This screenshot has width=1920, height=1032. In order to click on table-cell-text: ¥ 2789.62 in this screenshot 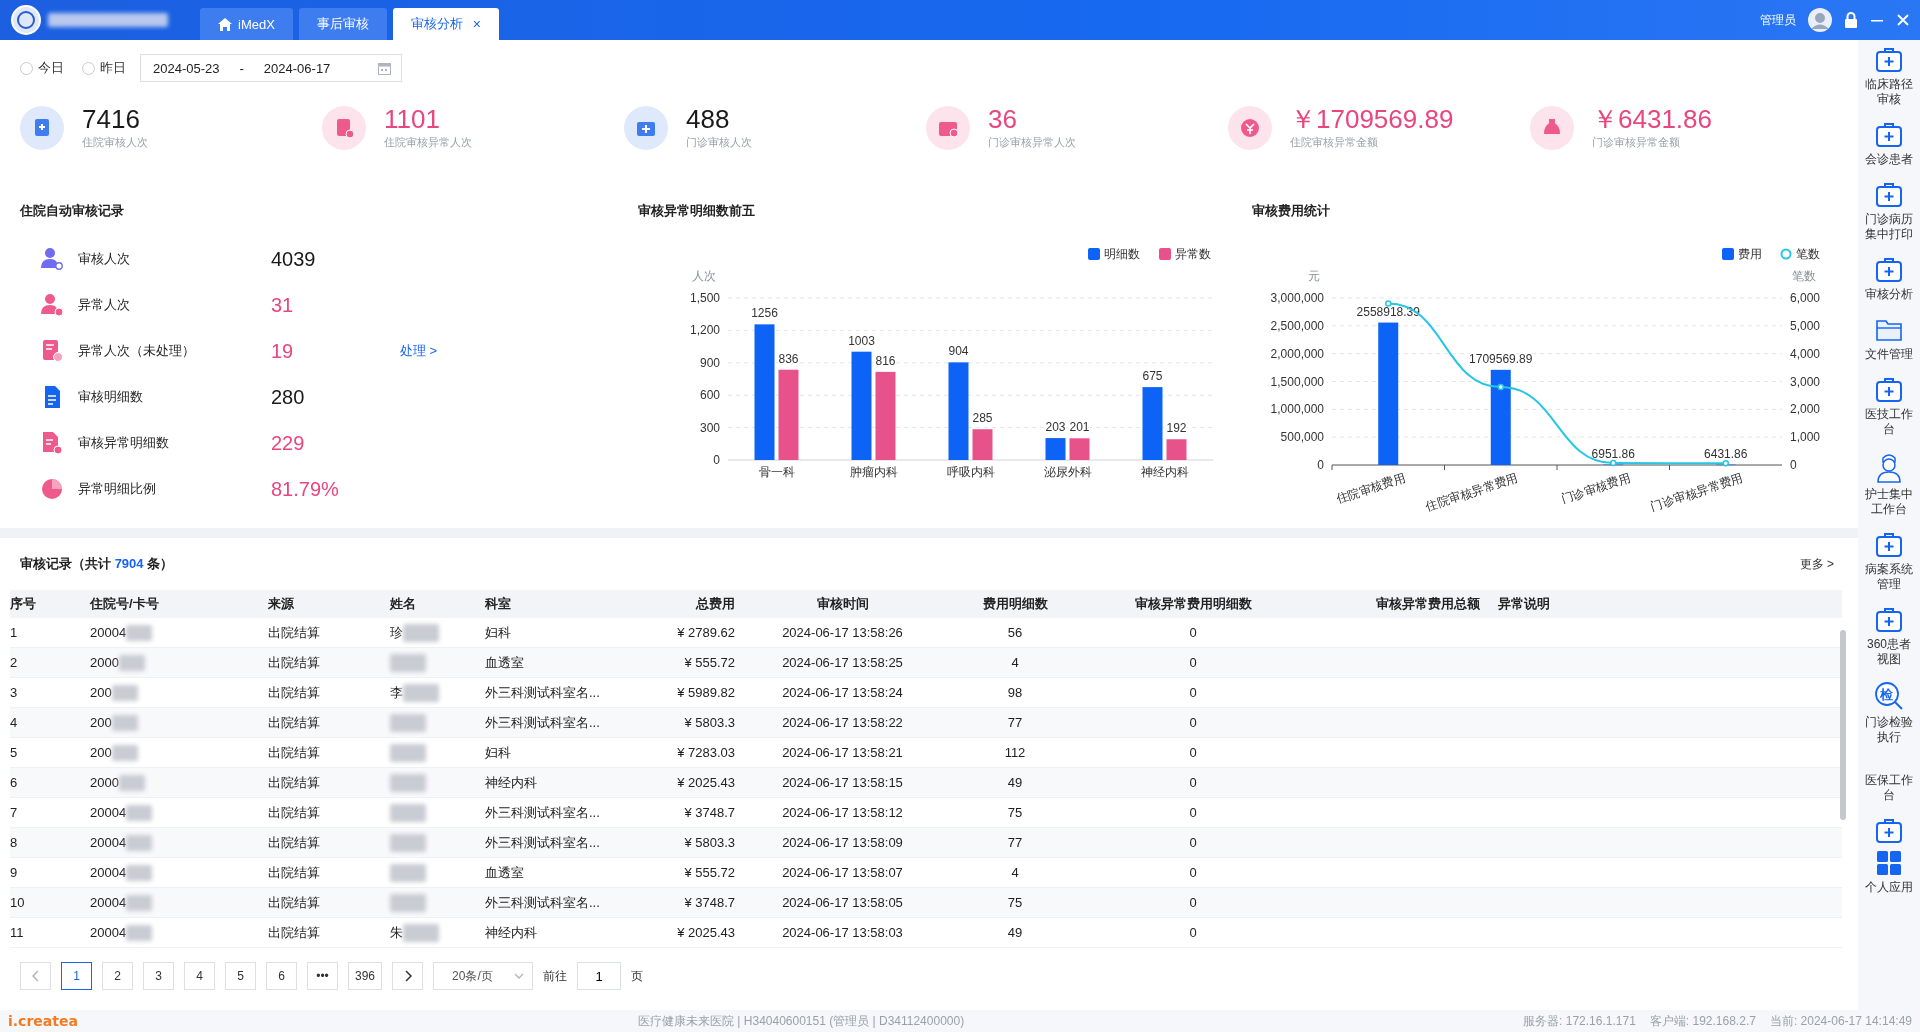, I will do `click(705, 632)`.